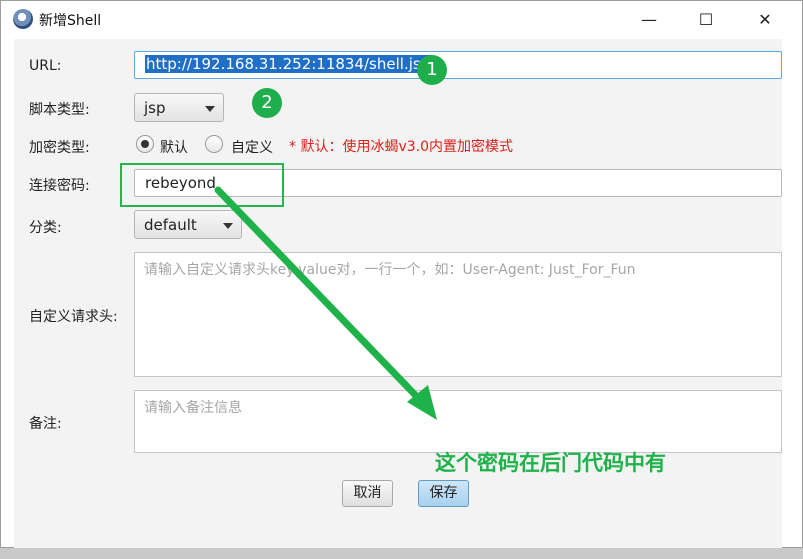 The width and height of the screenshot is (803, 559). I want to click on annotation-note: 这个密码在后门代码中有, so click(550, 463).